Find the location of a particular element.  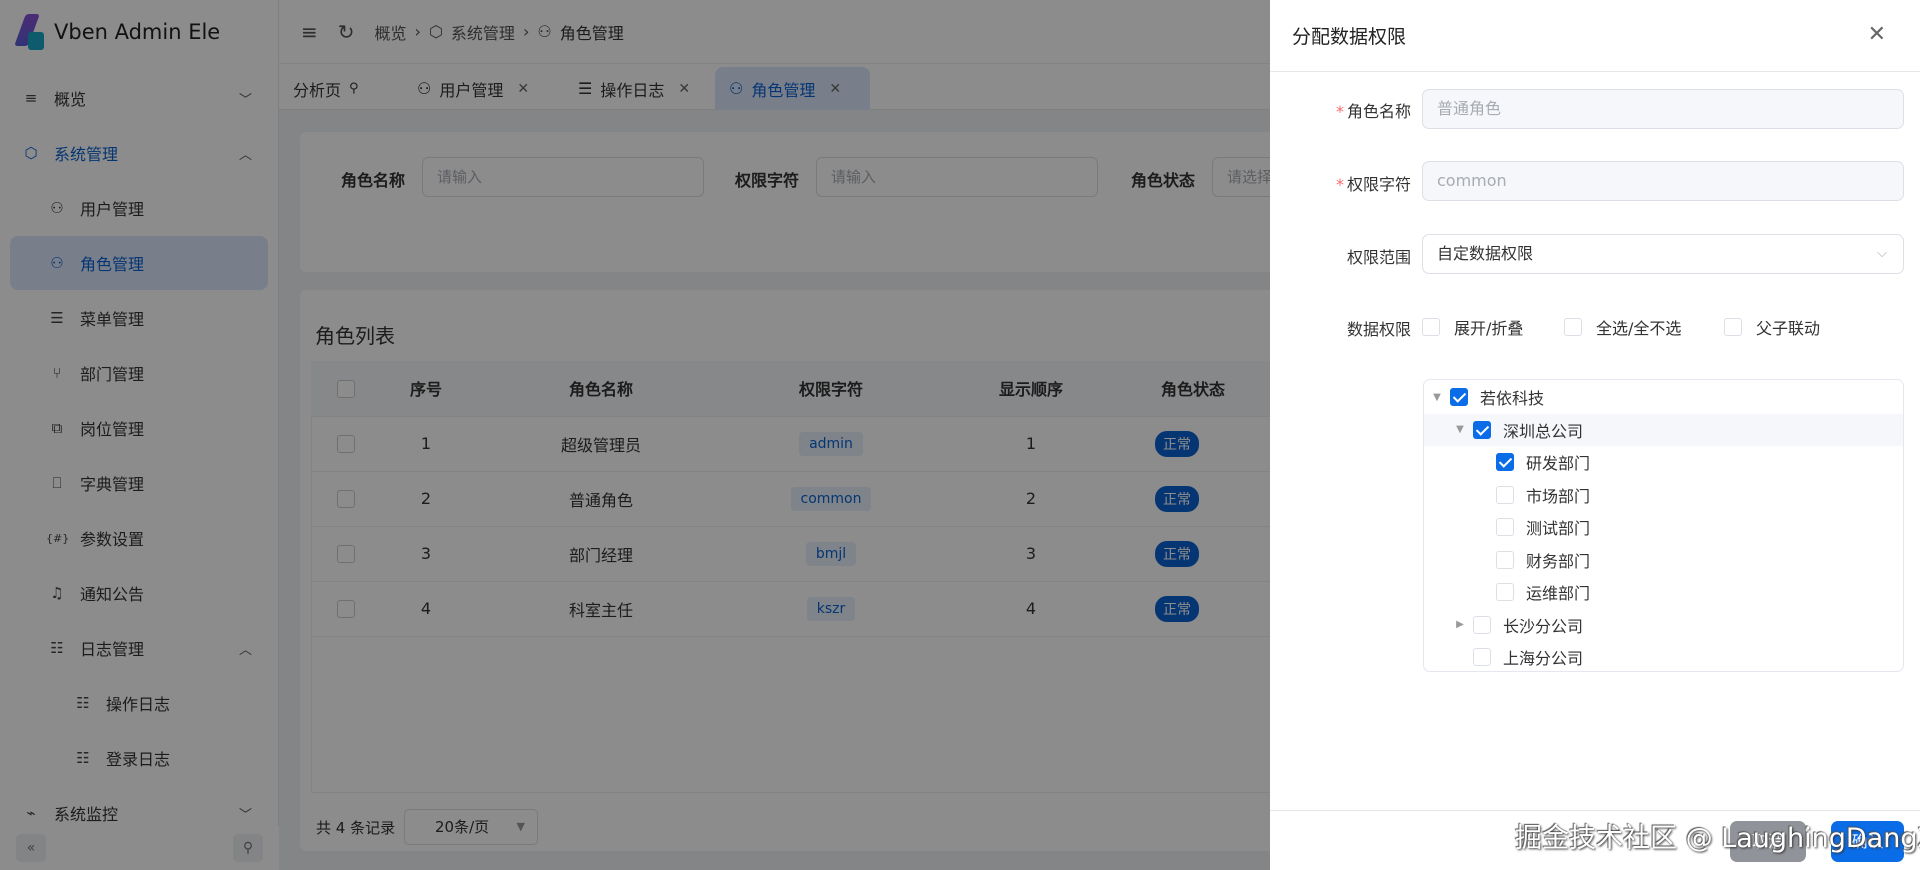

option-label: 父子联动 is located at coordinates (1788, 328).